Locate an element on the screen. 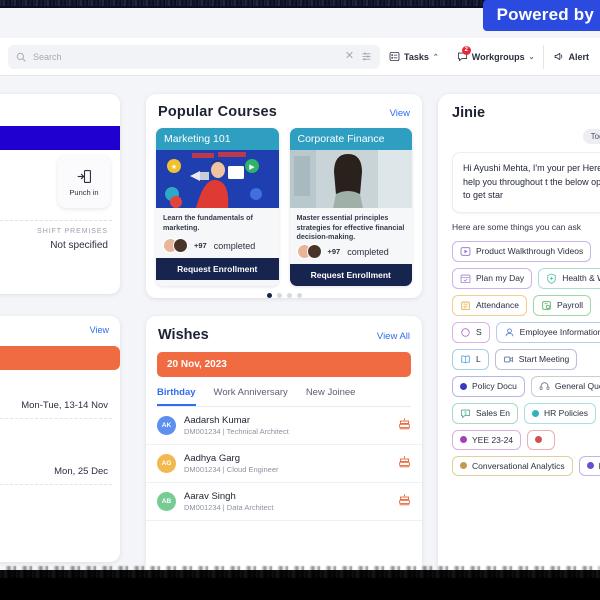  wishes-view-all-link: View All is located at coordinates (393, 336).